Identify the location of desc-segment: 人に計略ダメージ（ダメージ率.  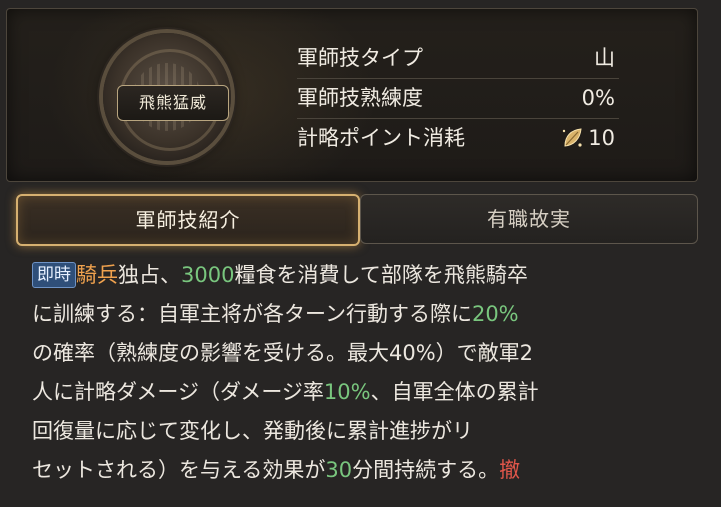
(178, 392).